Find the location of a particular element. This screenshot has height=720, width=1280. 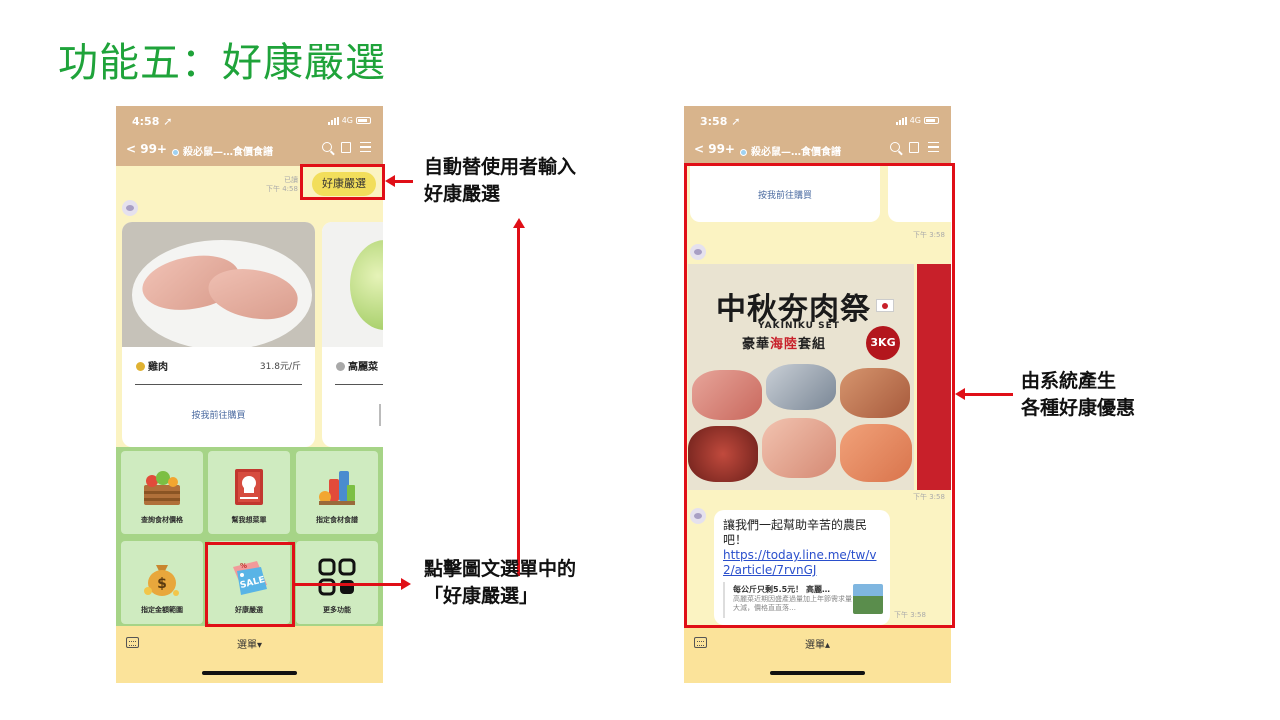

money-bag-icon: $ is located at coordinates (161, 580).